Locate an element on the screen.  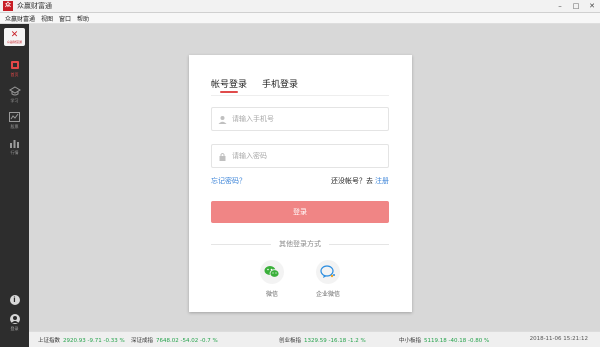
bar-chart-icon is located at coordinates (14, 143).